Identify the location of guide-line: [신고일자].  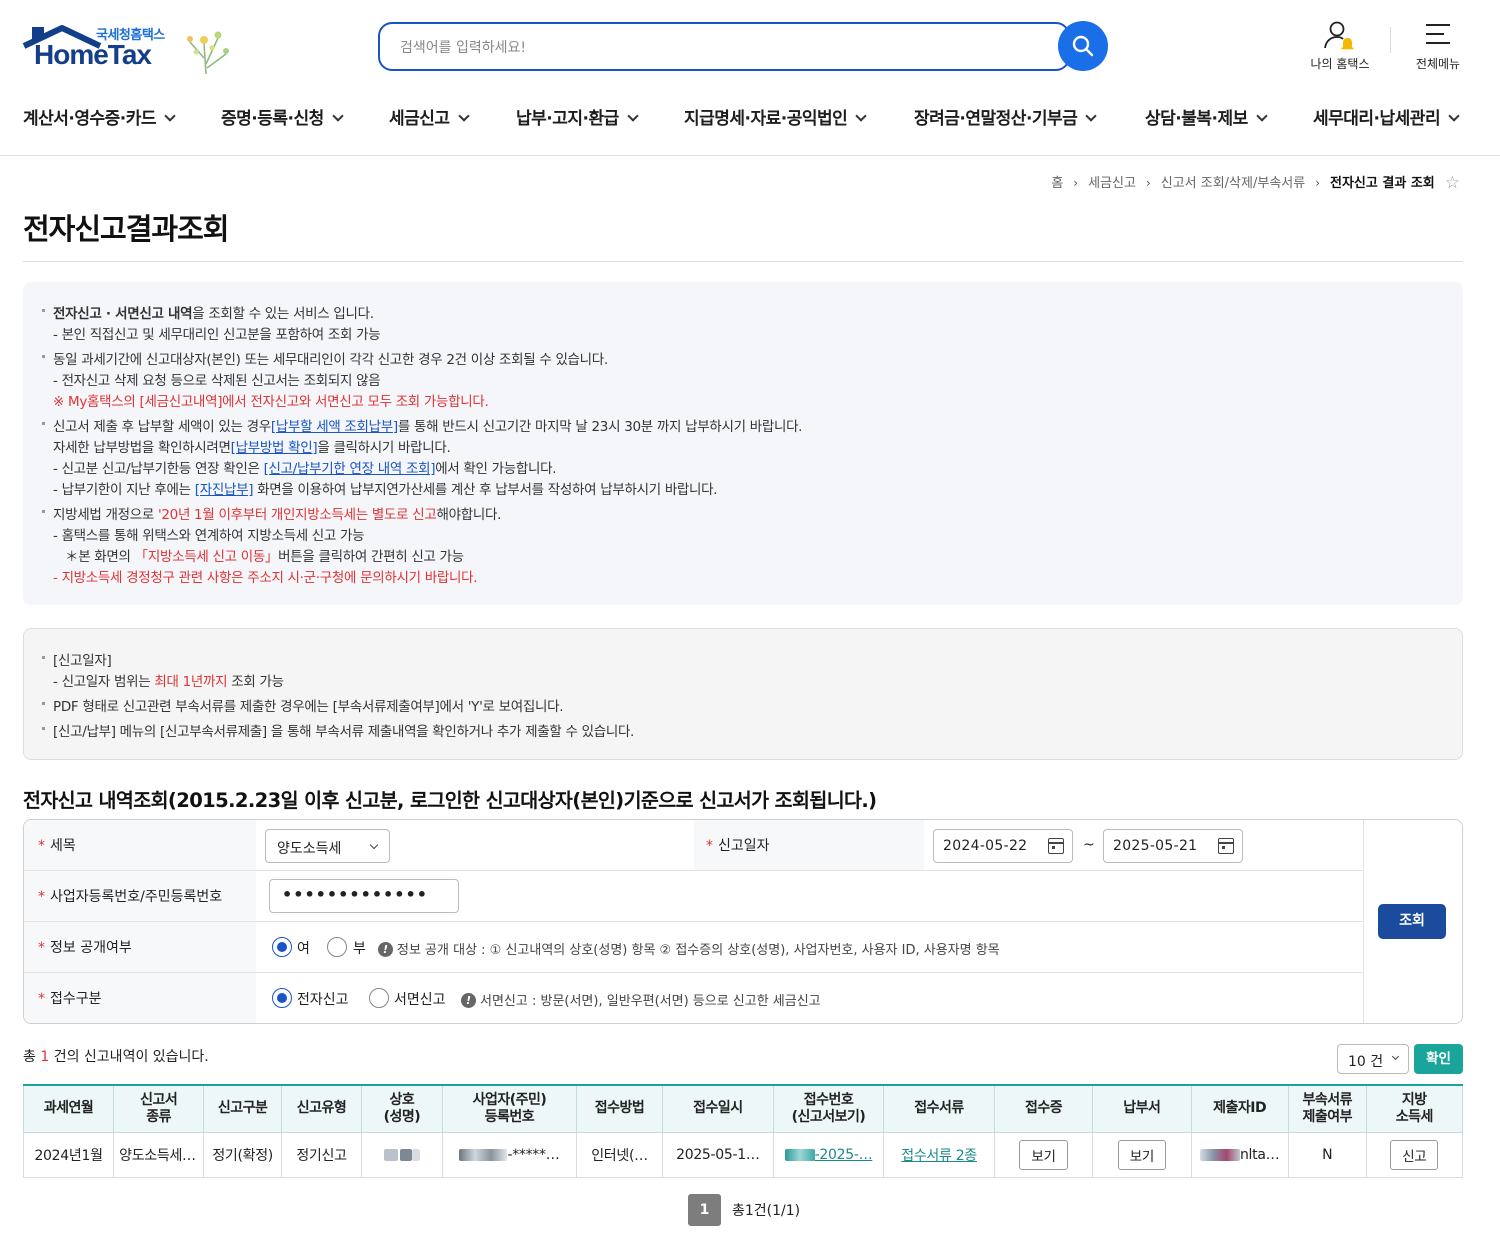
(76, 659).